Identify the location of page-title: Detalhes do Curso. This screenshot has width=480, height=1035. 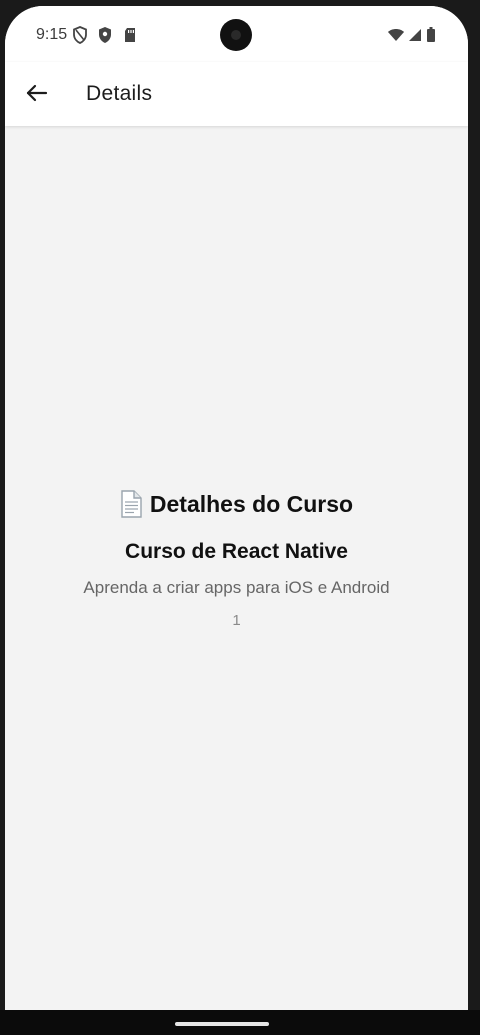
(236, 504).